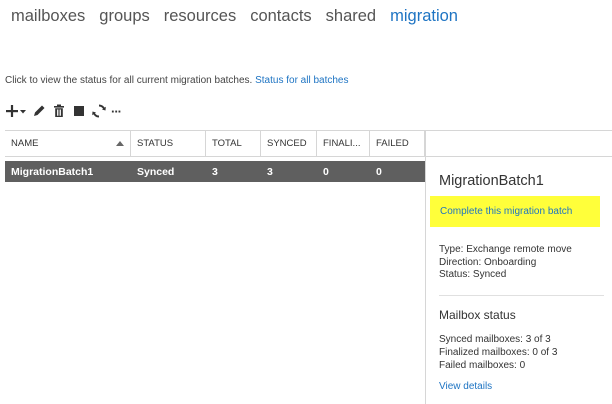  Describe the element at coordinates (392, 143) in the screenshot. I see `col-header-failed-label: FAILED` at that location.